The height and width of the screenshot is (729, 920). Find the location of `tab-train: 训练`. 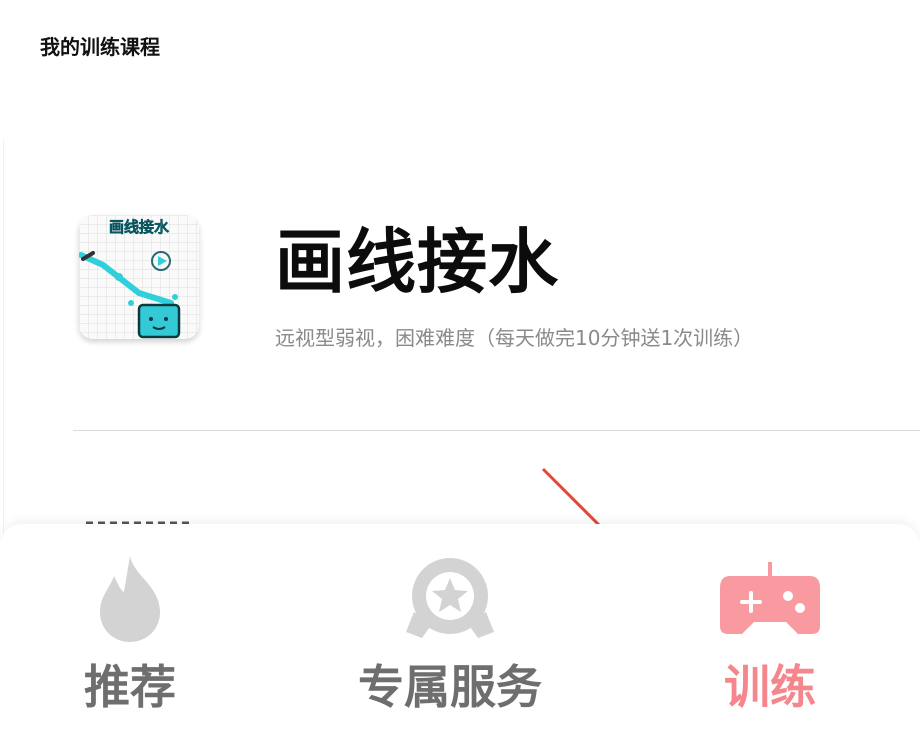

tab-train: 训练 is located at coordinates (770, 626).